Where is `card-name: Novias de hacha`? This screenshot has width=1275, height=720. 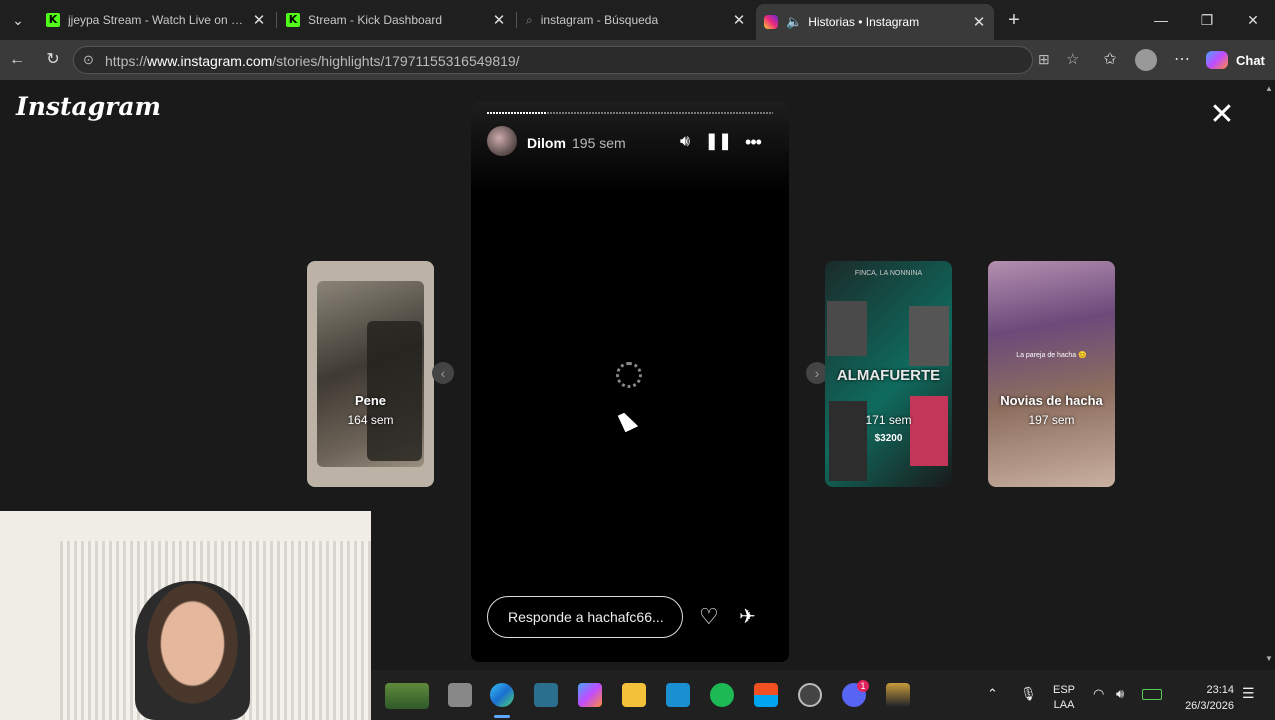 card-name: Novias de hacha is located at coordinates (1051, 400).